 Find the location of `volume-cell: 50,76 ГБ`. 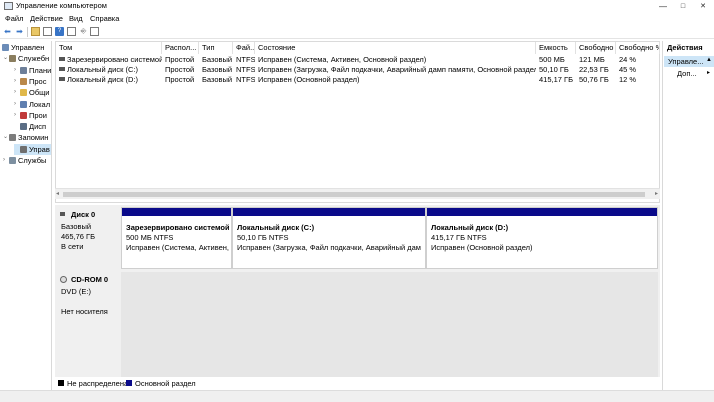

volume-cell: 50,76 ГБ is located at coordinates (594, 79).